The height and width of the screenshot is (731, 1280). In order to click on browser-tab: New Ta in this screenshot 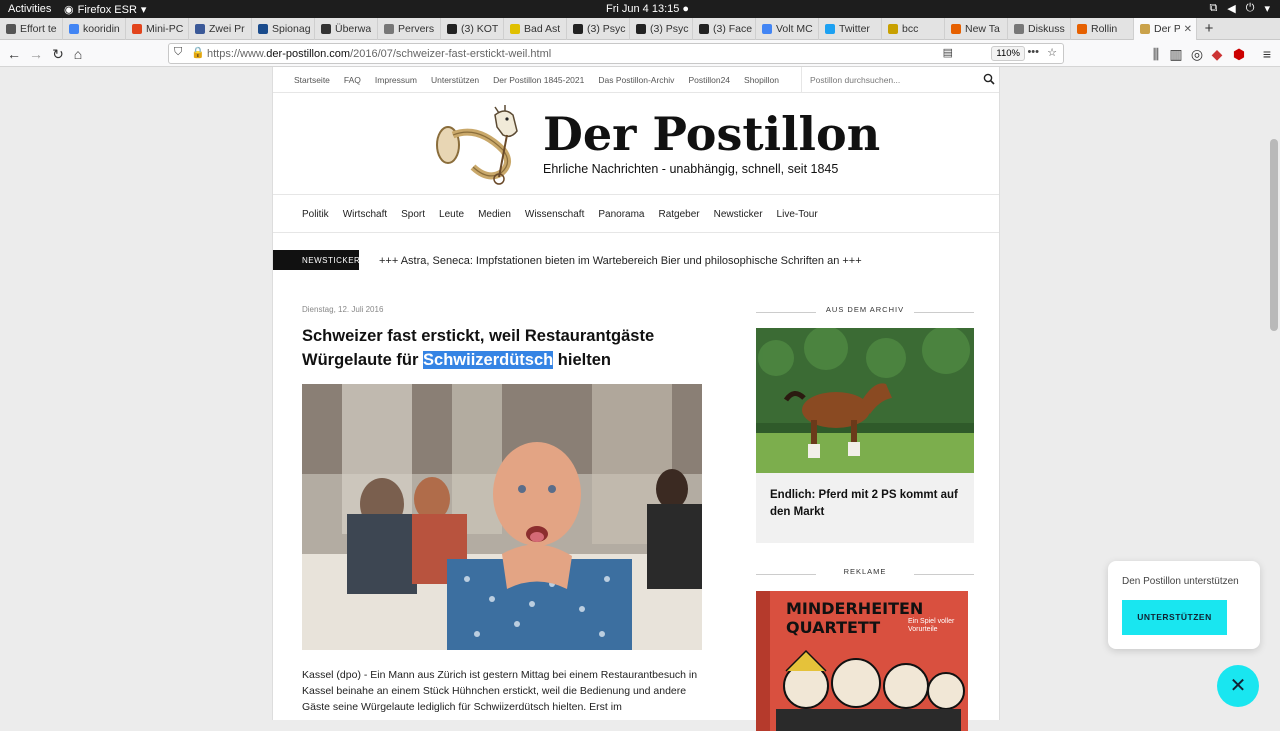, I will do `click(976, 29)`.